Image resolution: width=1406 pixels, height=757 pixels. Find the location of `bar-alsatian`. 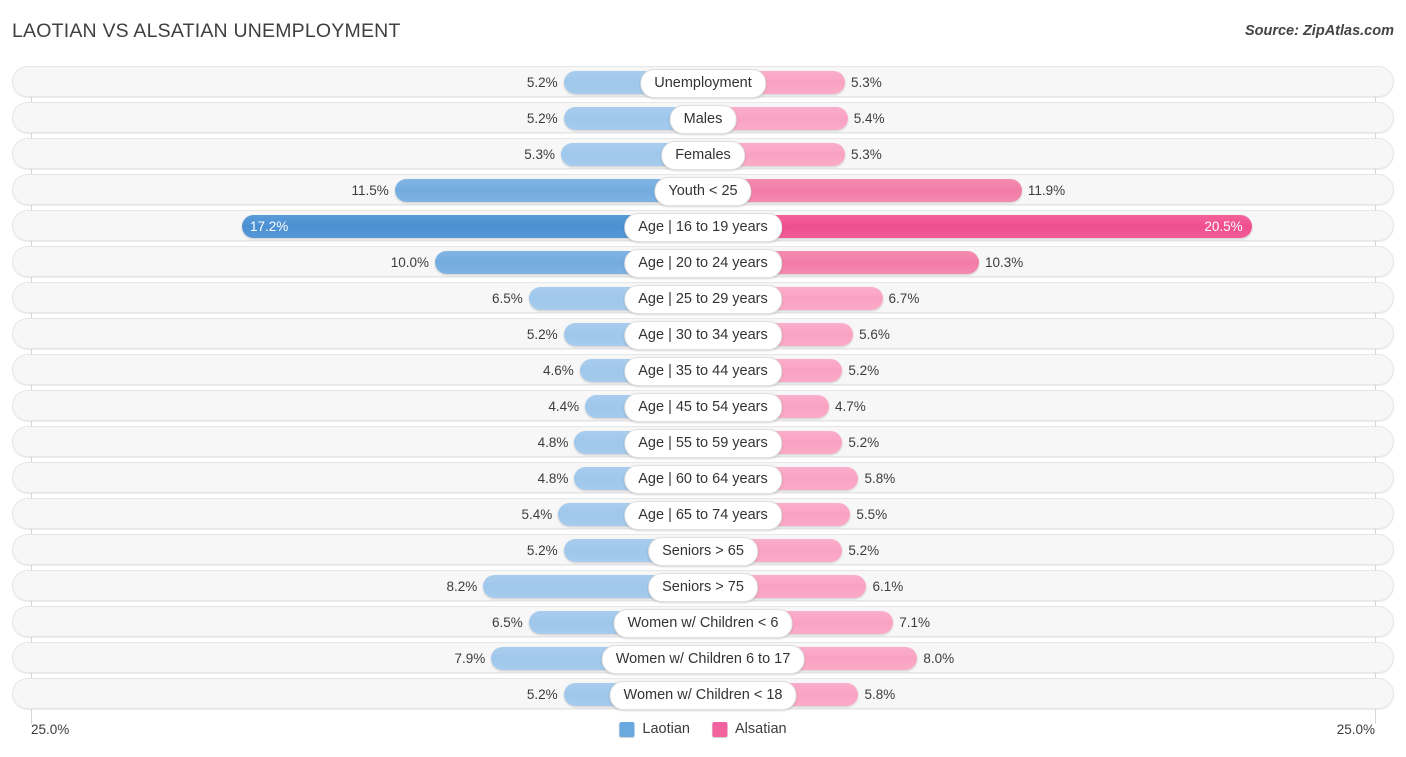

bar-alsatian is located at coordinates (978, 226).